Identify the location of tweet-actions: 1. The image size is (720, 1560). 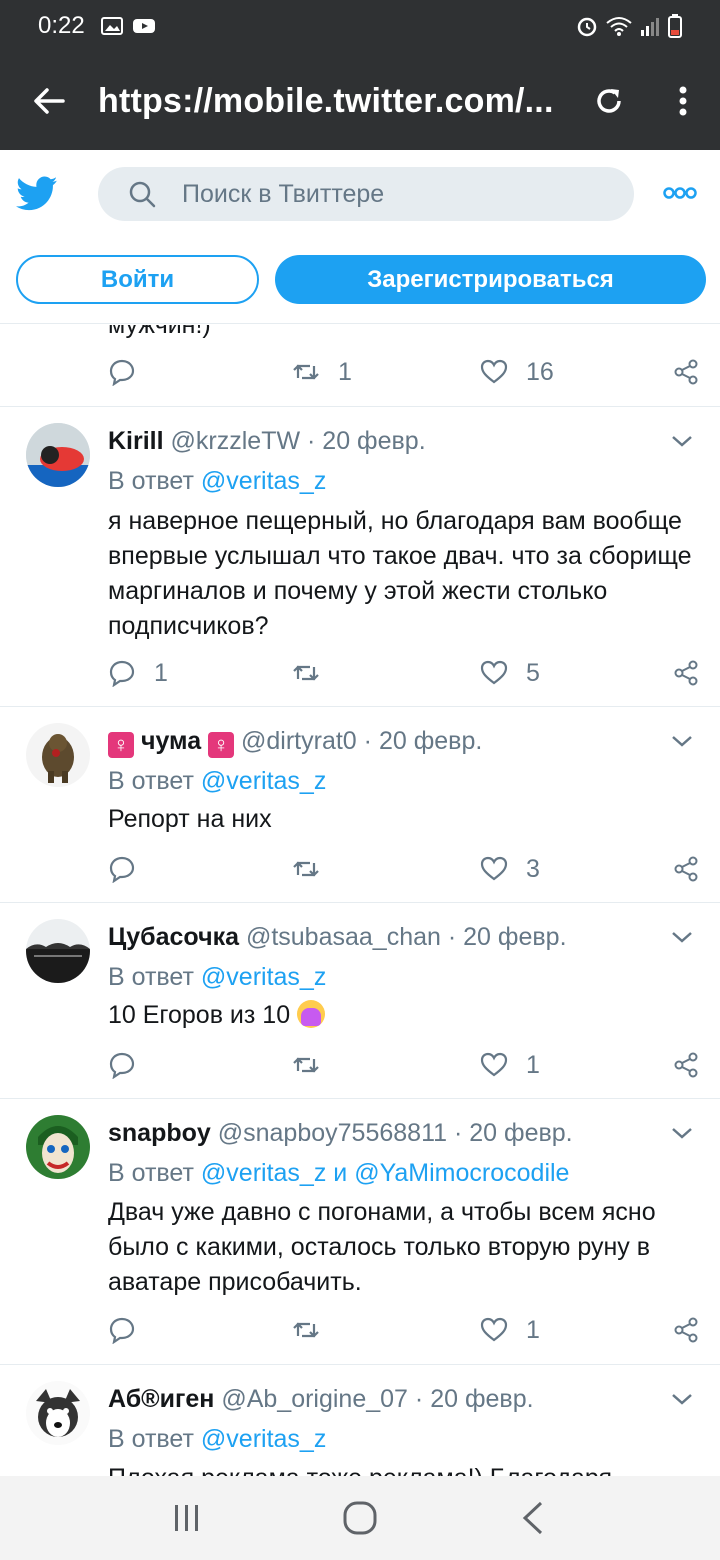
(404, 1330).